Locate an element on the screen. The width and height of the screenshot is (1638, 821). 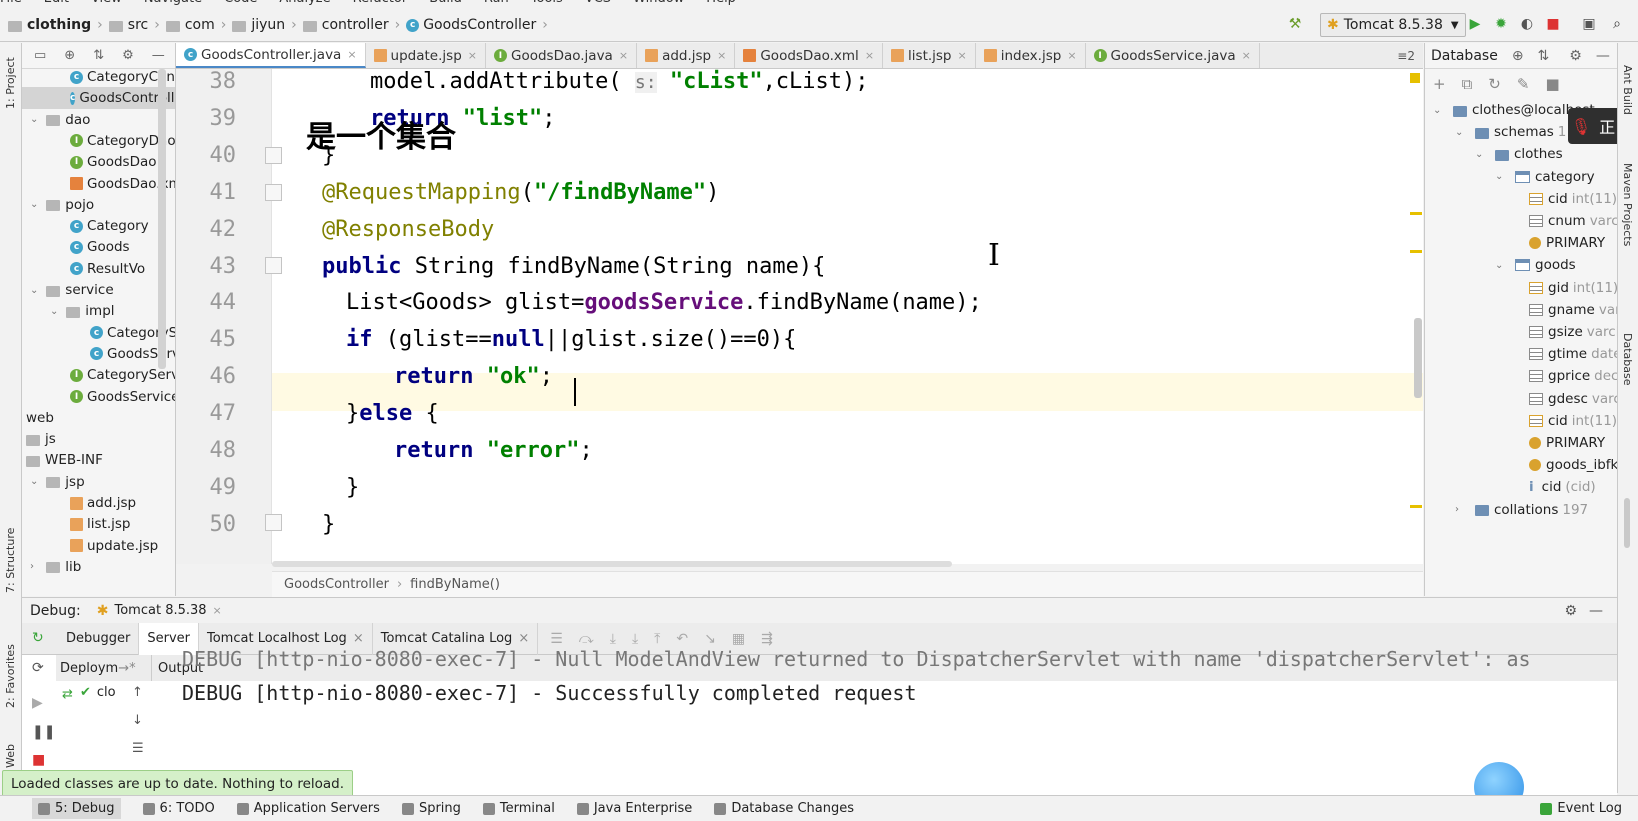
menu-icon: ☰ is located at coordinates (556, 639).